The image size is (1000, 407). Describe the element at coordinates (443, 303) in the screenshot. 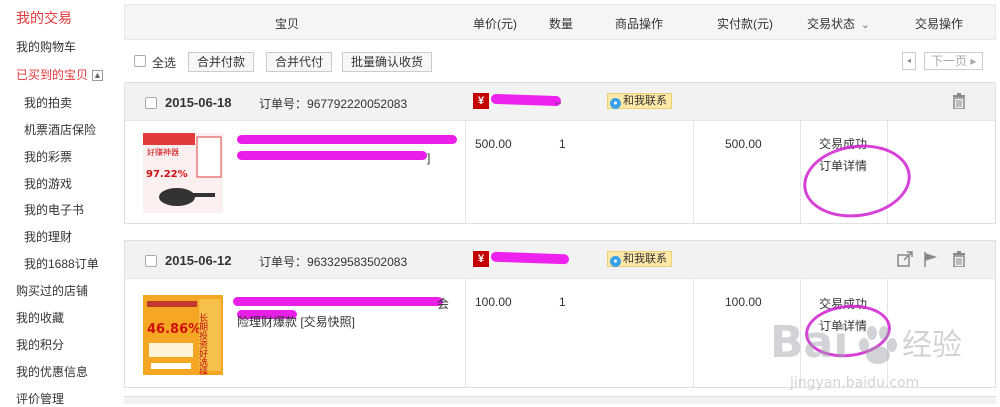

I see `product-title-tail: 会` at that location.